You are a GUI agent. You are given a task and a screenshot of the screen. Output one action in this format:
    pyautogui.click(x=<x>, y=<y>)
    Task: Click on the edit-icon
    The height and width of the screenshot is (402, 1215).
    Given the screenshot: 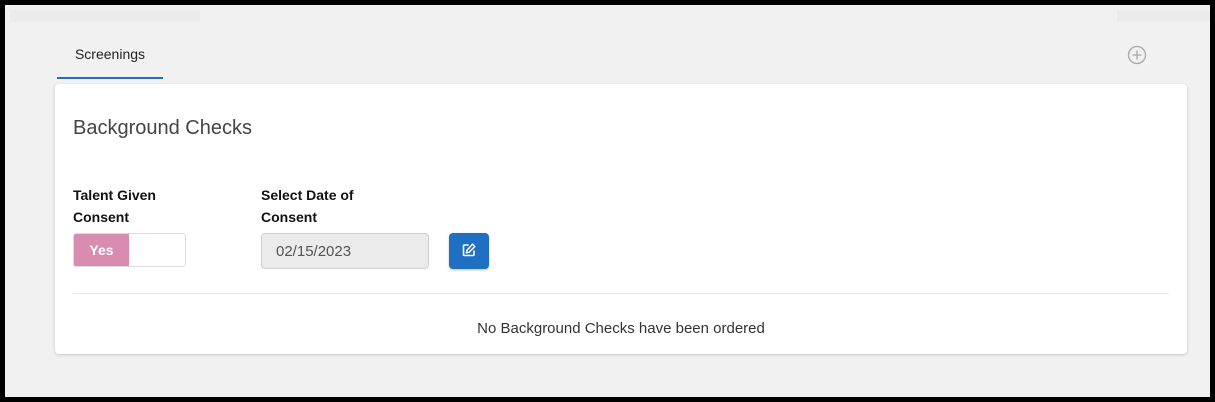 What is the action you would take?
    pyautogui.click(x=469, y=251)
    